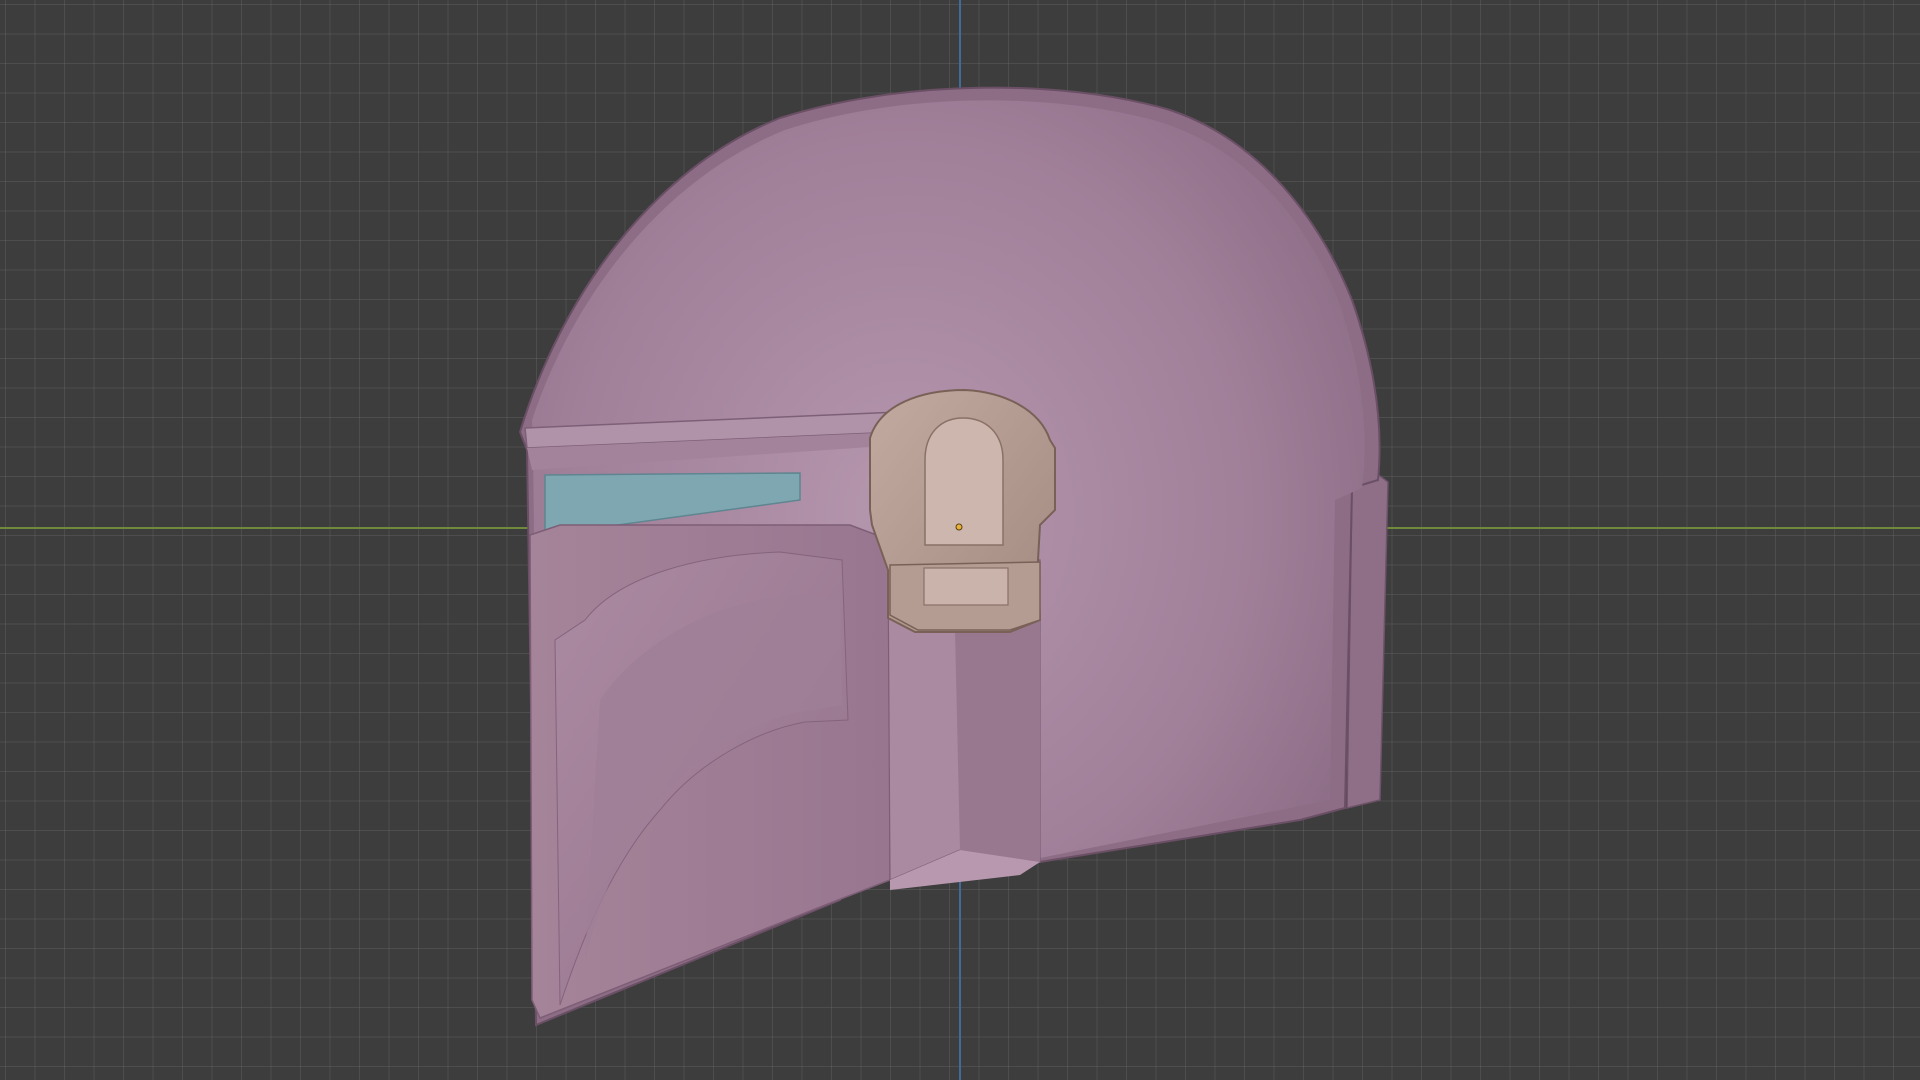  Describe the element at coordinates (1367, 639) in the screenshot. I see `rear-fin` at that location.